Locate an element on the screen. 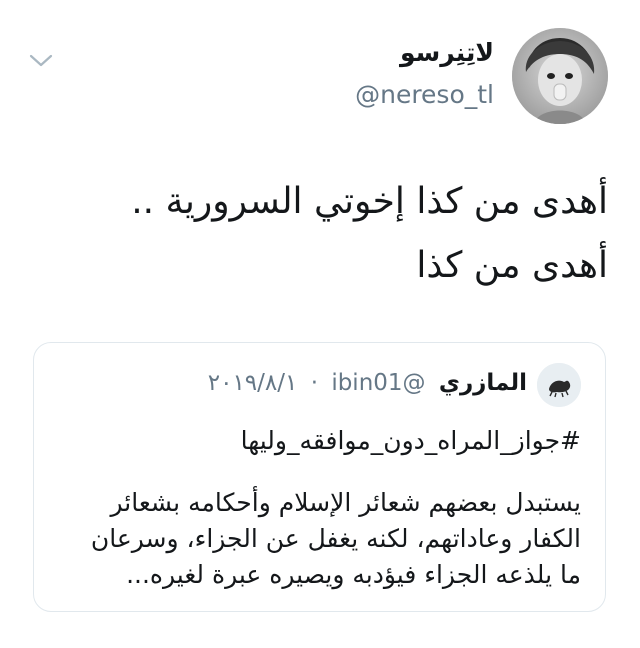 The height and width of the screenshot is (648, 640). quoted-author-avatar is located at coordinates (559, 385).